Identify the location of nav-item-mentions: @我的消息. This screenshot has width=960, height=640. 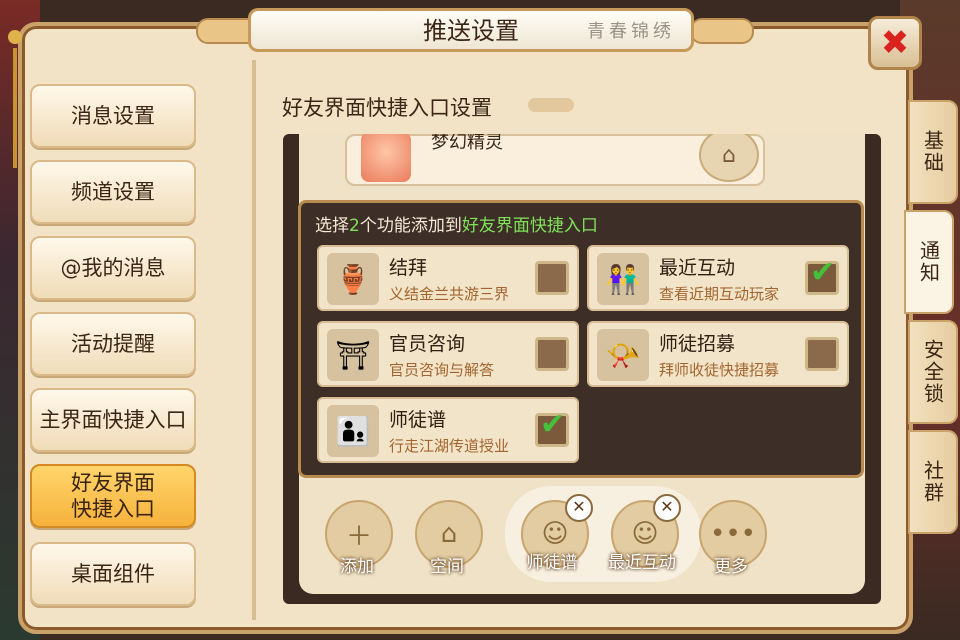
(113, 268).